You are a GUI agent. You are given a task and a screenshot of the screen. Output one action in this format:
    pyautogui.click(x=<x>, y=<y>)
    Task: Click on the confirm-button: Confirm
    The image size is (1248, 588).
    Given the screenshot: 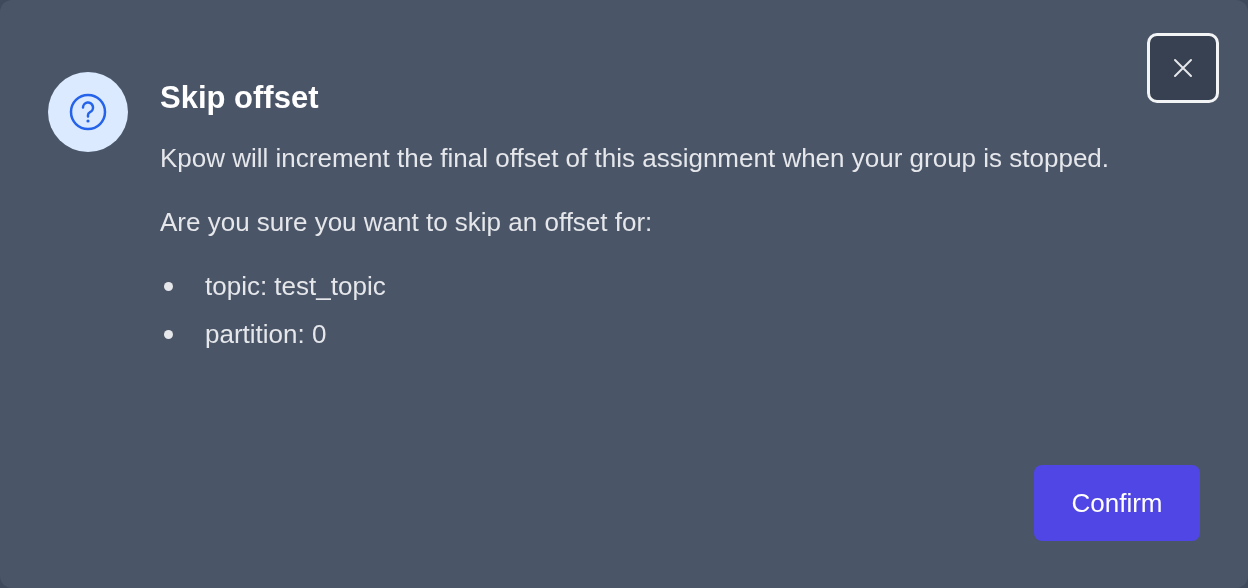 What is the action you would take?
    pyautogui.click(x=1117, y=503)
    